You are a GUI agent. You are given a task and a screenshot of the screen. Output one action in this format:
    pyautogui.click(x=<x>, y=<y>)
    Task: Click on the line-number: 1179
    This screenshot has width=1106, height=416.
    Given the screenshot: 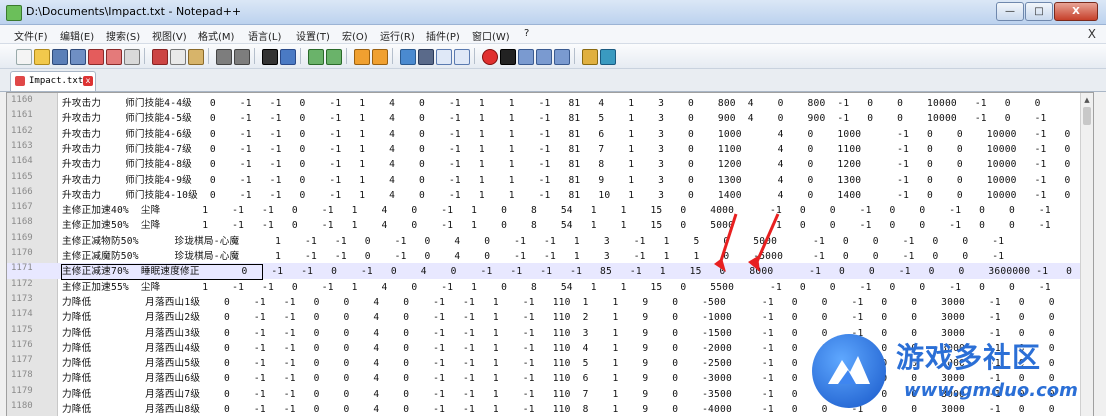 What is the action you would take?
    pyautogui.click(x=22, y=390)
    